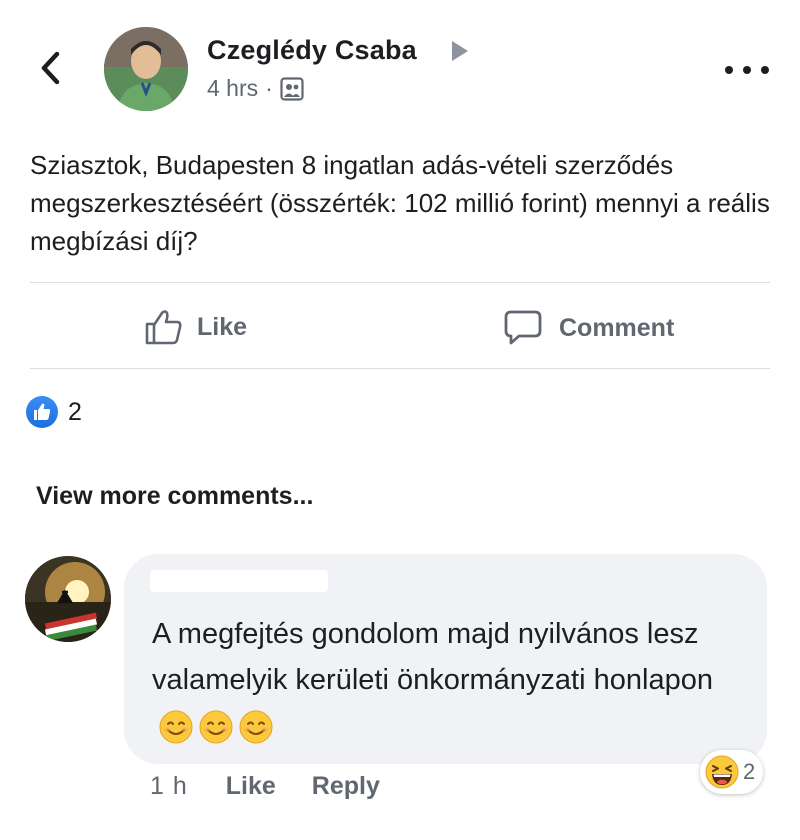 The width and height of the screenshot is (800, 840). What do you see at coordinates (312, 50) in the screenshot?
I see `author-name: Czeglédy Csaba` at bounding box center [312, 50].